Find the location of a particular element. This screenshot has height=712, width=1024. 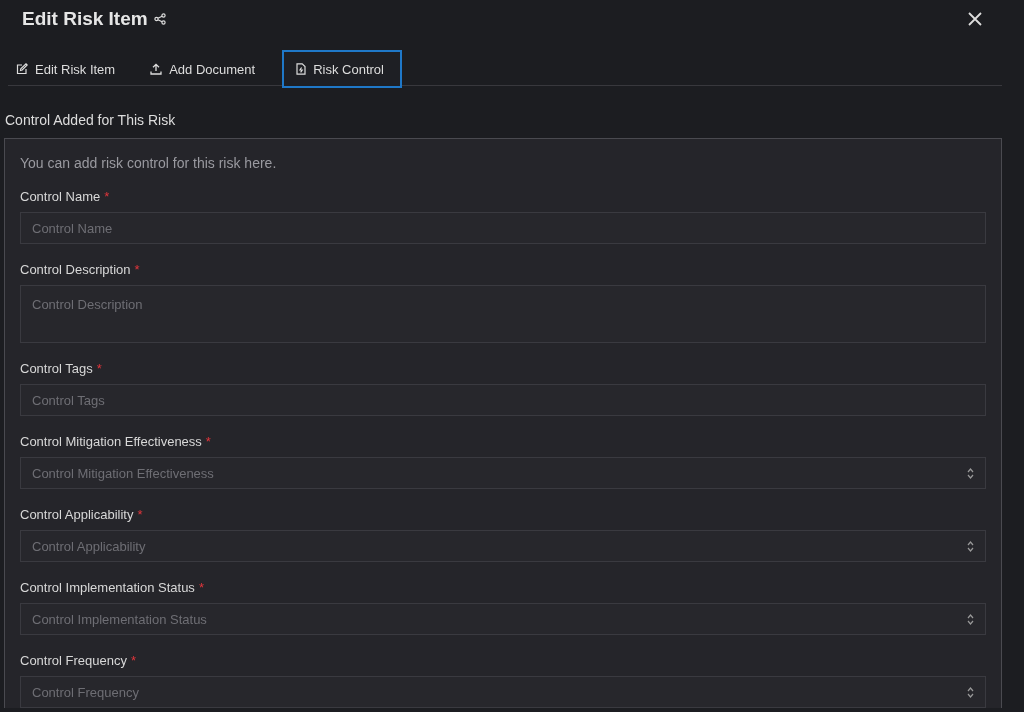

upload-icon is located at coordinates (156, 69).